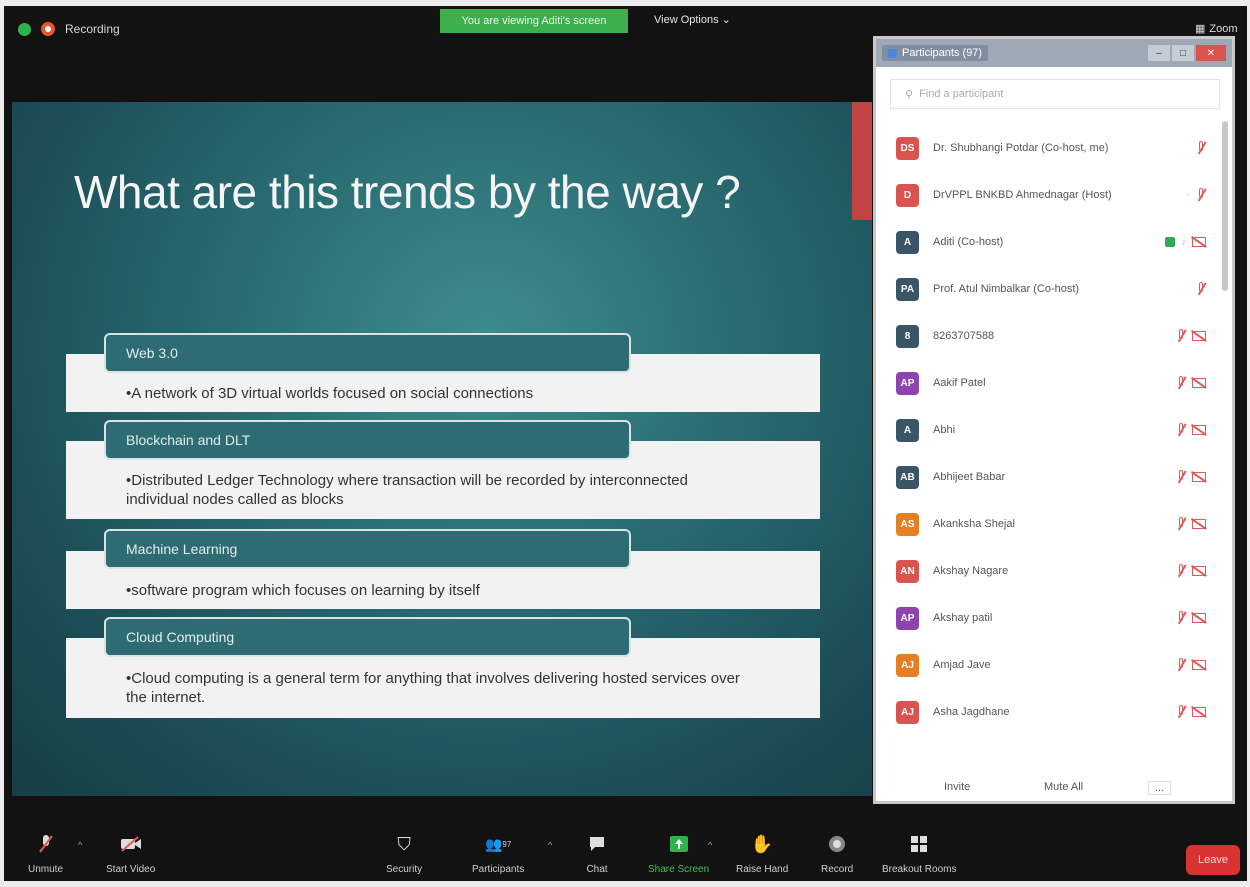 The height and width of the screenshot is (887, 1250). What do you see at coordinates (892, 53) in the screenshot?
I see `zoom-app-icon` at bounding box center [892, 53].